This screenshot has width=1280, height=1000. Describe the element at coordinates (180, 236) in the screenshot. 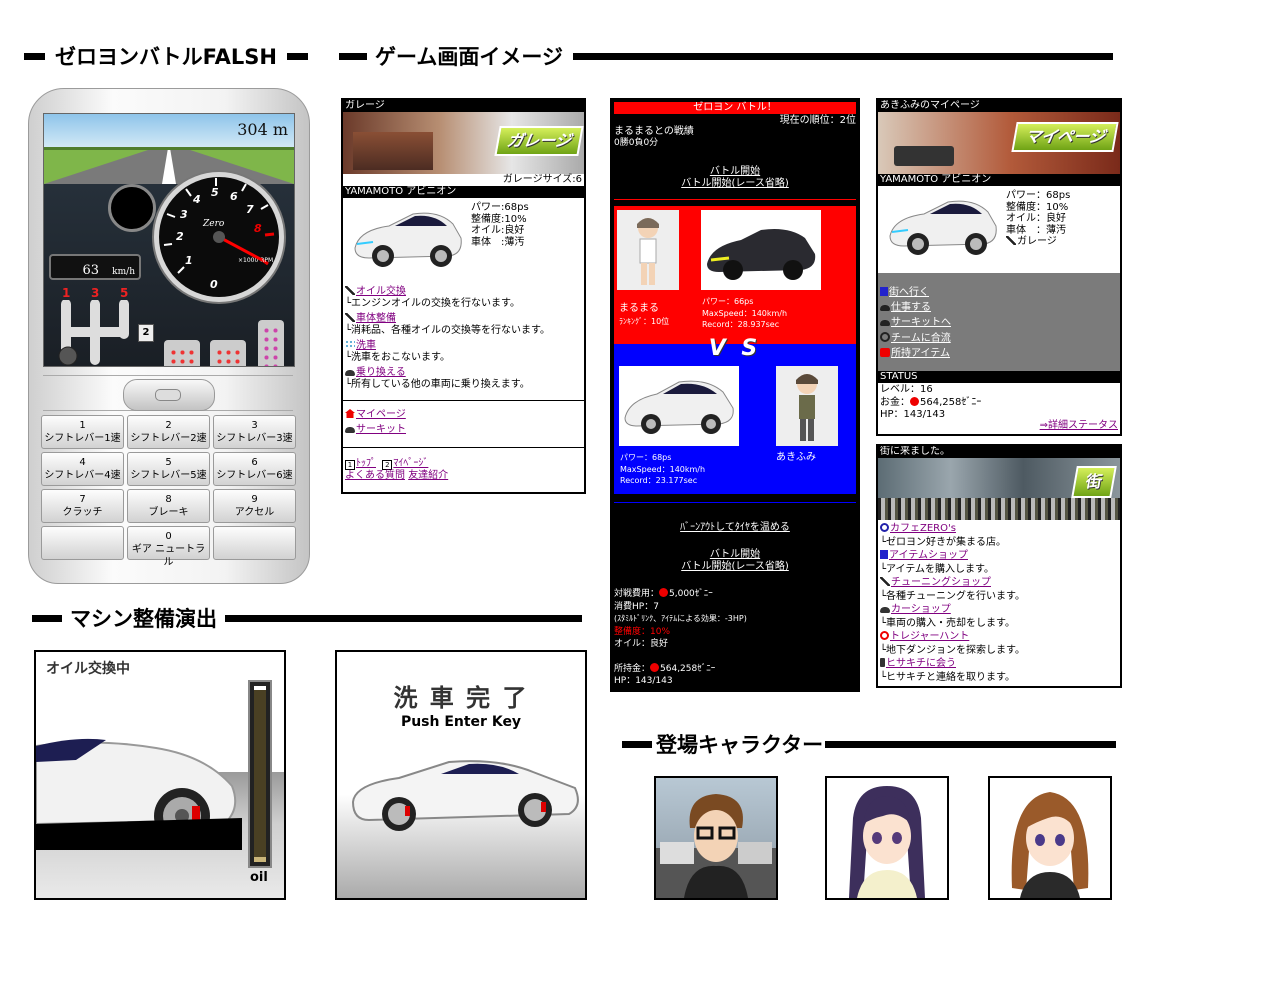

I see `svg-text: 2` at that location.